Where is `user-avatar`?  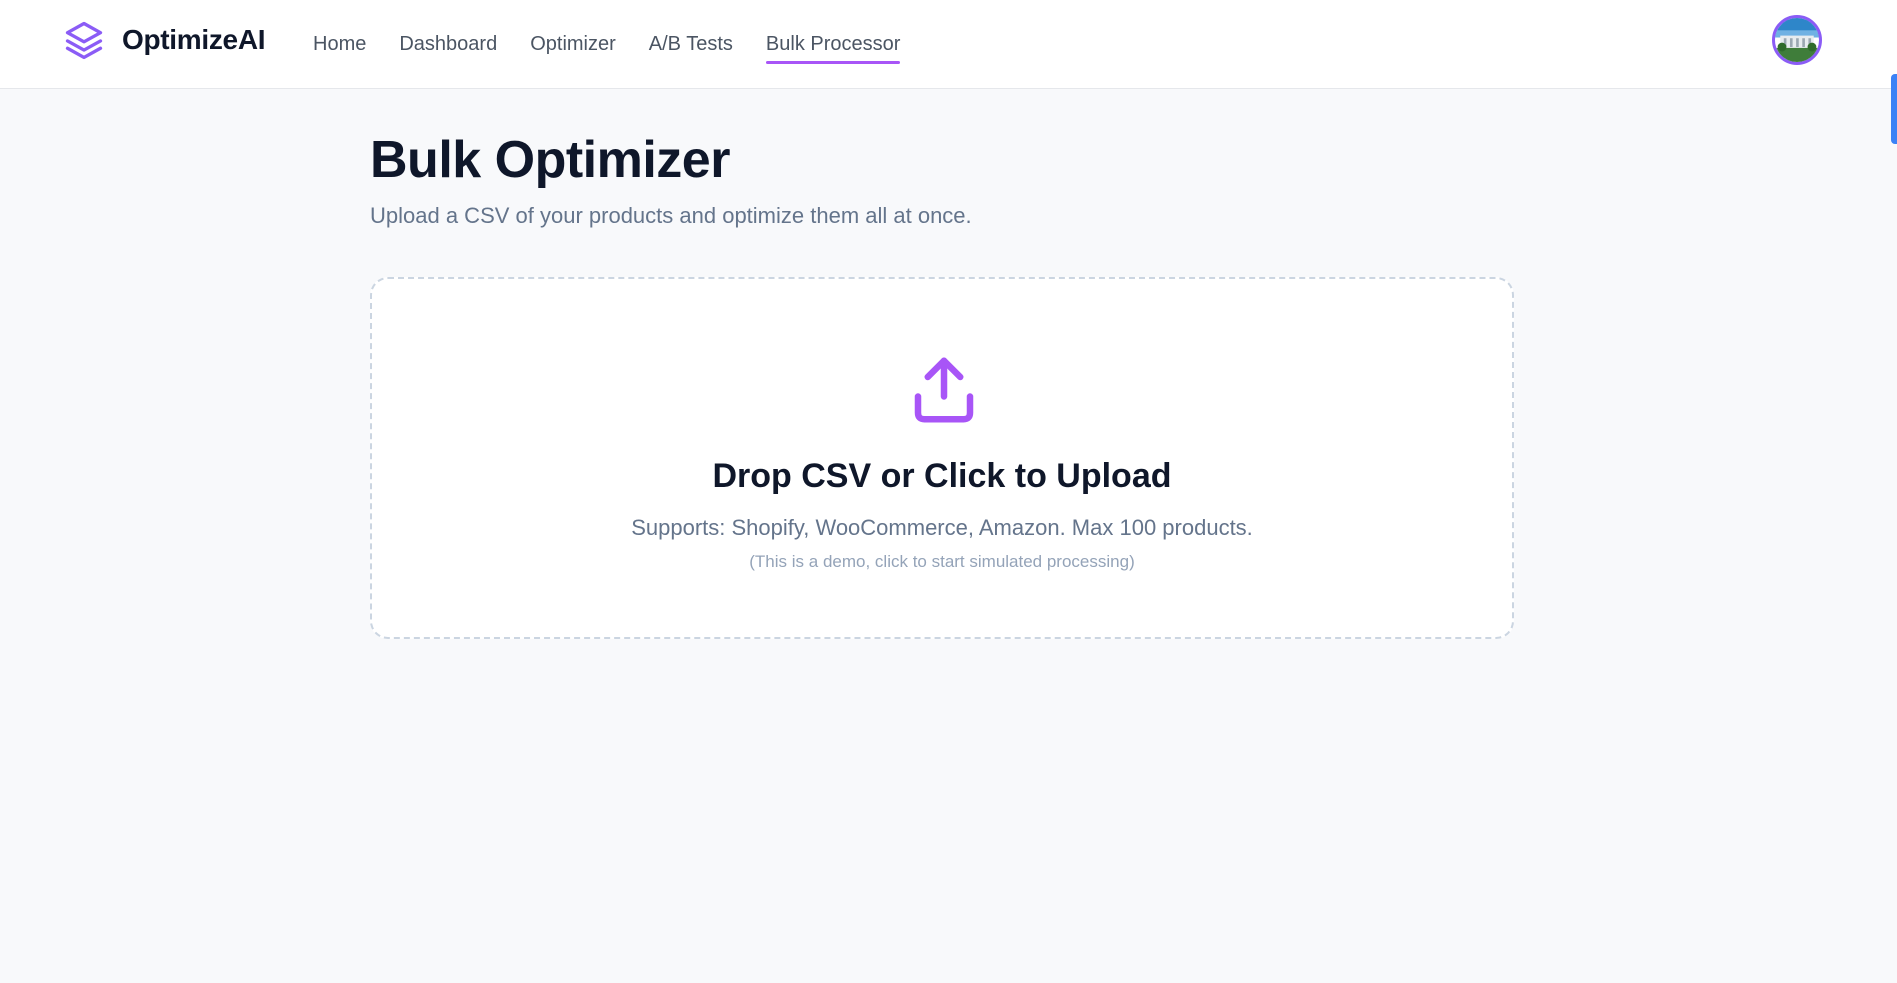 user-avatar is located at coordinates (1797, 40).